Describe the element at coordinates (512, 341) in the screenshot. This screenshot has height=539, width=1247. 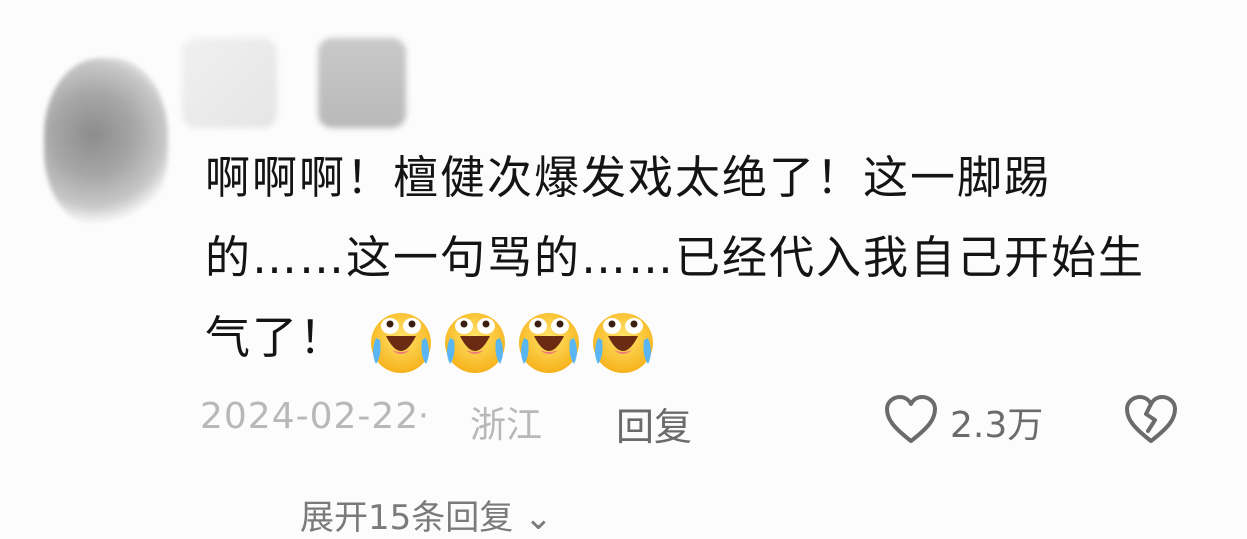
I see `emoji-group` at that location.